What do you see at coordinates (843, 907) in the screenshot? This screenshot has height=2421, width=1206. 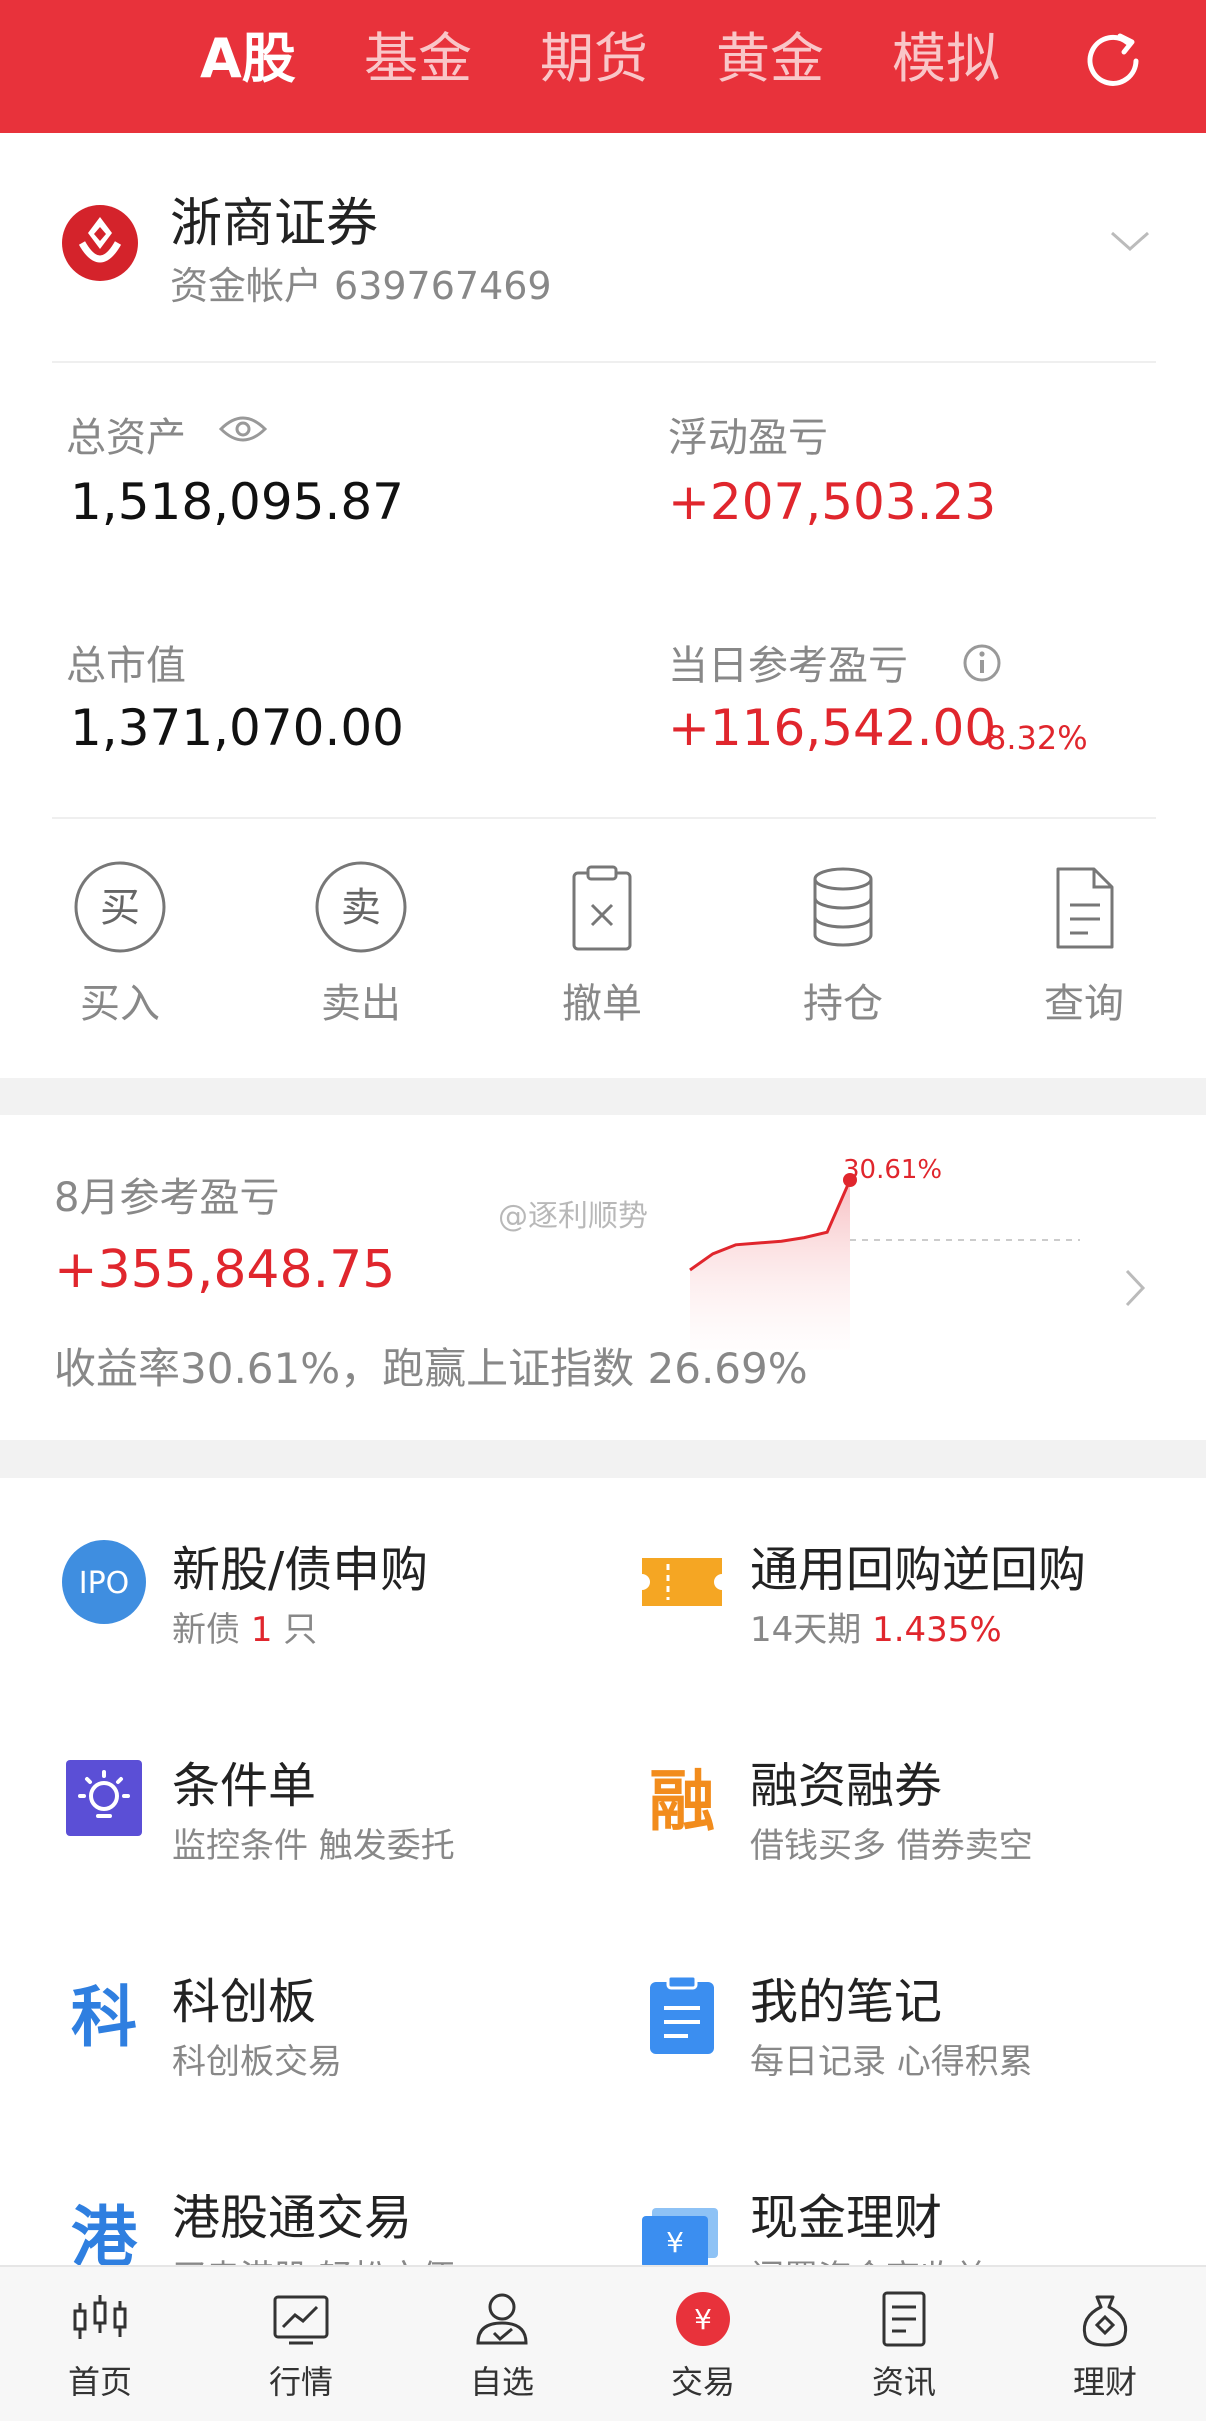 I see `database-icon` at bounding box center [843, 907].